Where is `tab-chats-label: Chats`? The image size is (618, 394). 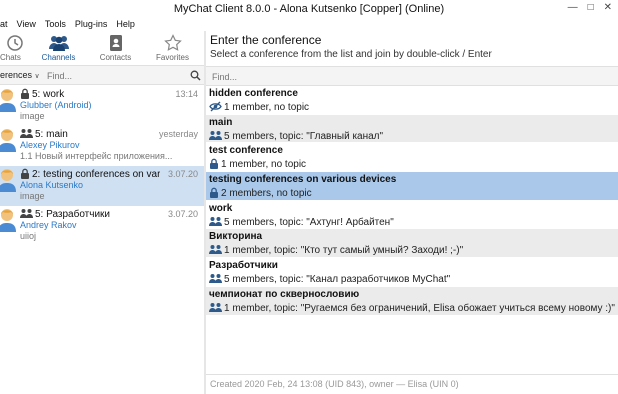
tab-chats-label: Chats is located at coordinates (10, 57).